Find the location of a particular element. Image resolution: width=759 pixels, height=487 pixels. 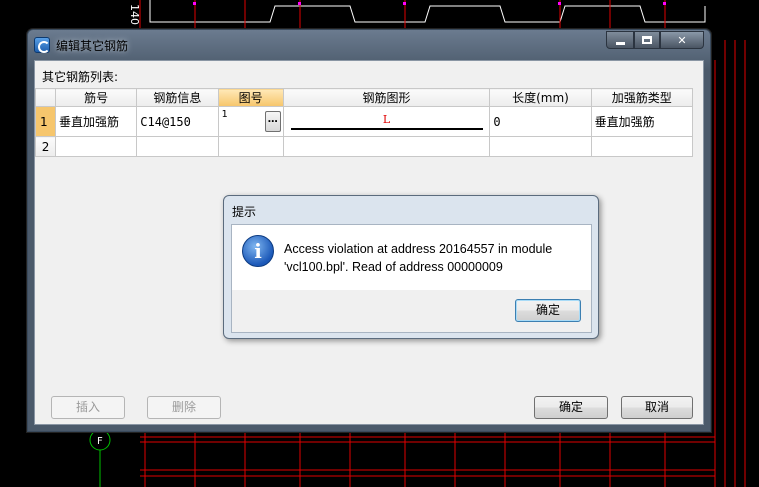

ok-button: 确定 is located at coordinates (571, 407).